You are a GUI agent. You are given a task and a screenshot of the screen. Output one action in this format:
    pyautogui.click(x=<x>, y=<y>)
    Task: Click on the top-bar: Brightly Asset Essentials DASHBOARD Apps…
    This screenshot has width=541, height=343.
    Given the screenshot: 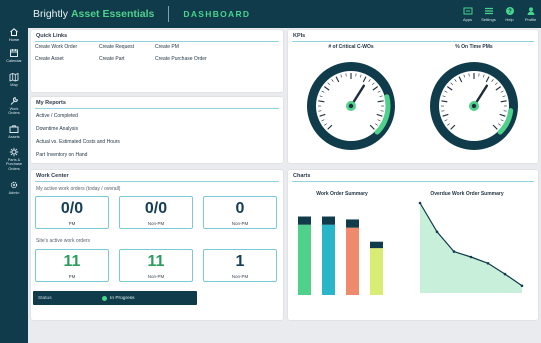 What is the action you would take?
    pyautogui.click(x=270, y=14)
    